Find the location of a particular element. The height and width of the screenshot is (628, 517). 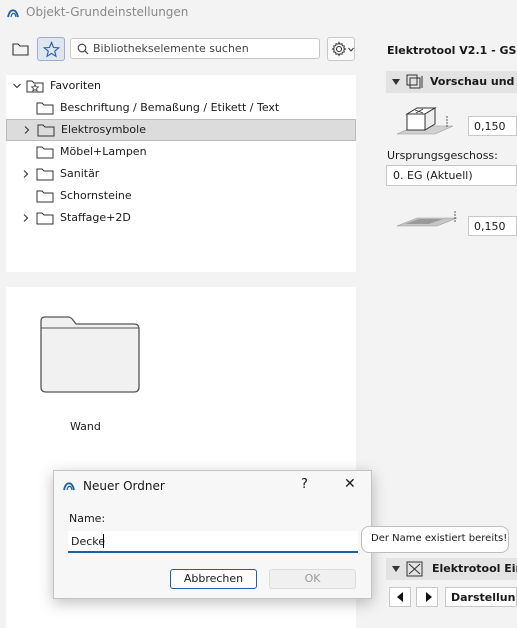

elevation-input-2: 0,150 is located at coordinates (492, 226).